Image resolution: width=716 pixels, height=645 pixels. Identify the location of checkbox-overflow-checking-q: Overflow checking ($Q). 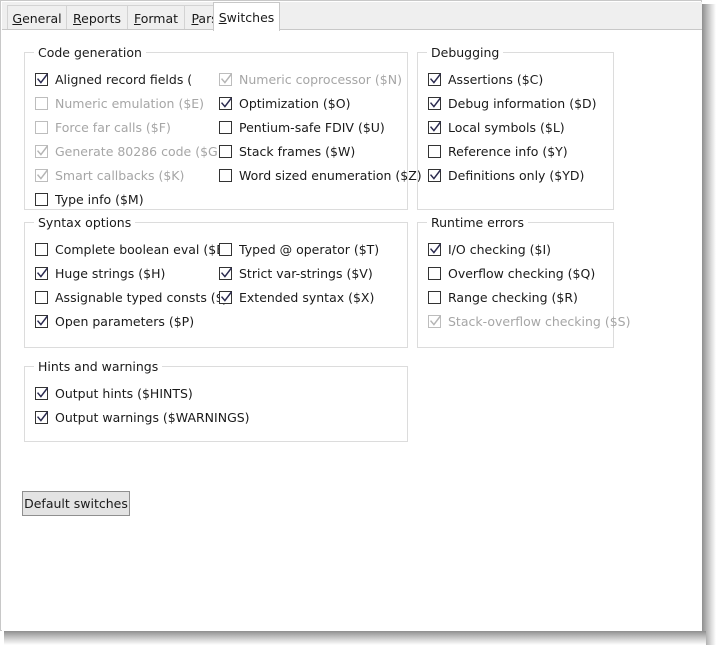
(511, 273).